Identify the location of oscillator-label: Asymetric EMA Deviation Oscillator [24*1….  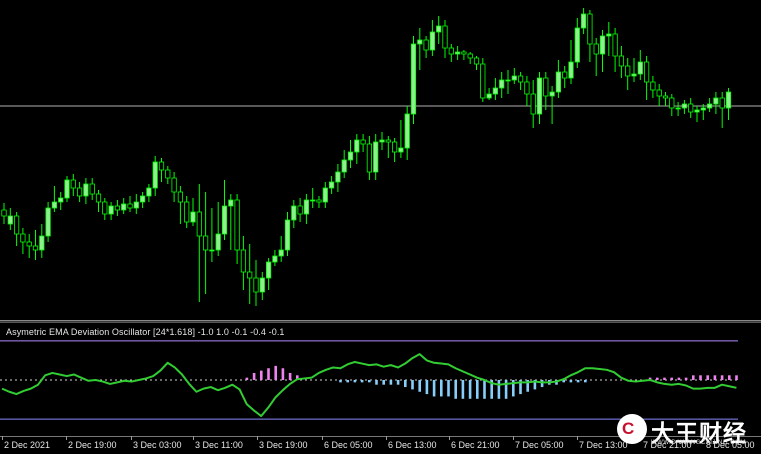
(145, 332).